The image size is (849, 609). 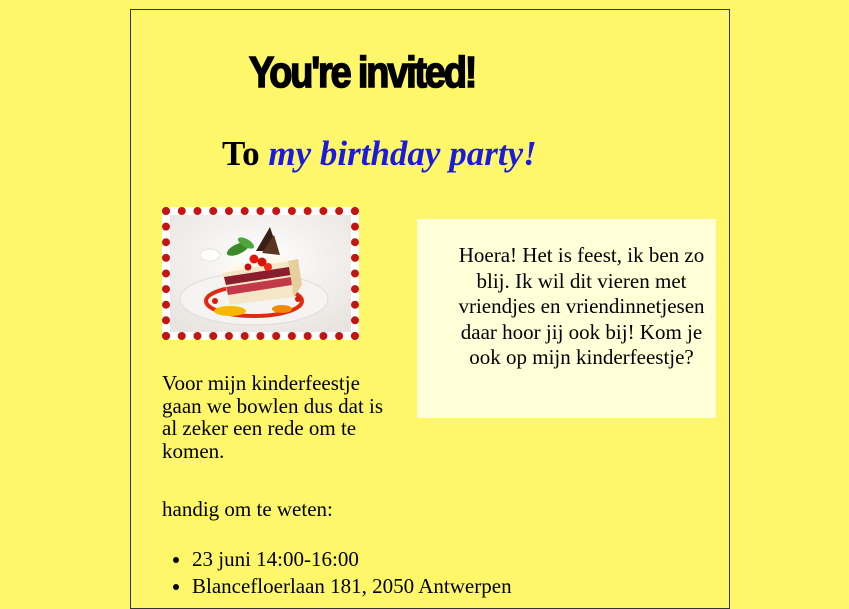 What do you see at coordinates (247, 509) in the screenshot?
I see `info-heading: handig om te weten:` at bounding box center [247, 509].